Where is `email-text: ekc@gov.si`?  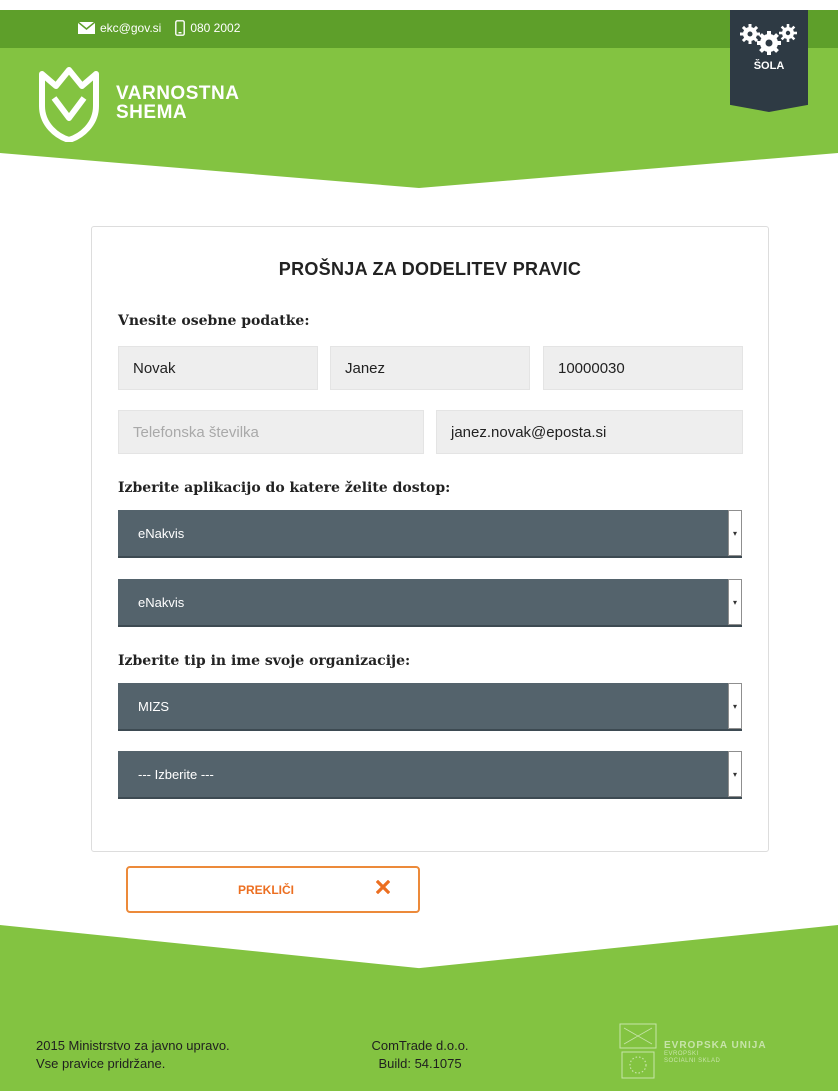
email-text: ekc@gov.si is located at coordinates (131, 28).